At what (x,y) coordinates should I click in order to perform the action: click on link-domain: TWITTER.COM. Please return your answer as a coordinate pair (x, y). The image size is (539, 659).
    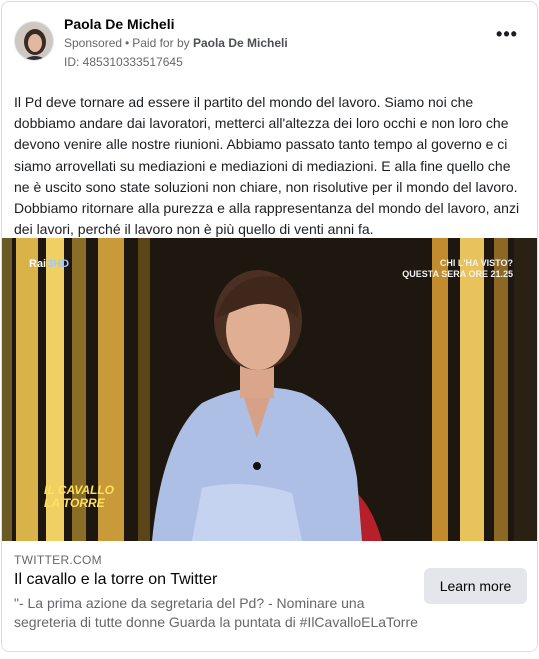
    Looking at the image, I should click on (58, 560).